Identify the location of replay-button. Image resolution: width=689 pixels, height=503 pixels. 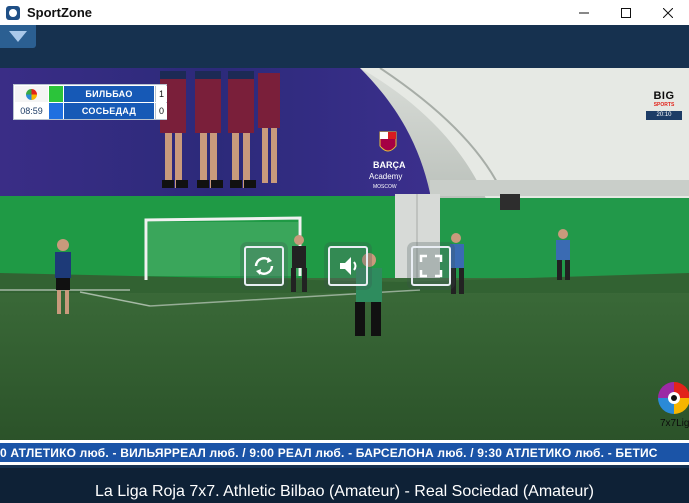
(264, 266).